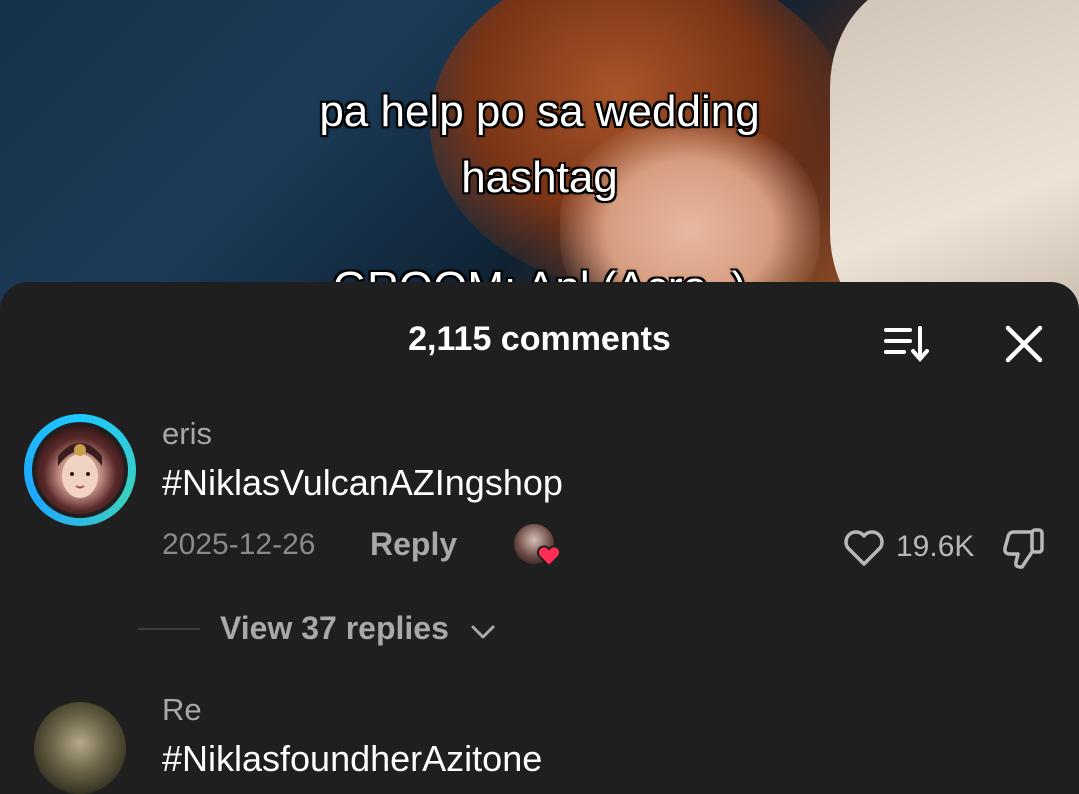 This screenshot has width=1079, height=794. Describe the element at coordinates (539, 111) in the screenshot. I see `video-caption-line-1: pa help po sa wedding` at that location.